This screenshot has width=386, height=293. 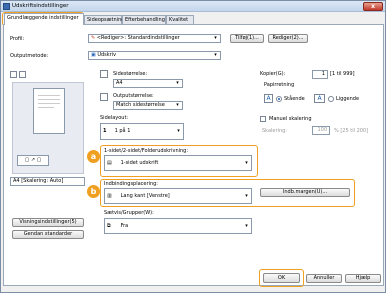 I want to click on profile-select: ✎ <Rediger>: Standardindstillinger ▾, so click(x=154, y=38).